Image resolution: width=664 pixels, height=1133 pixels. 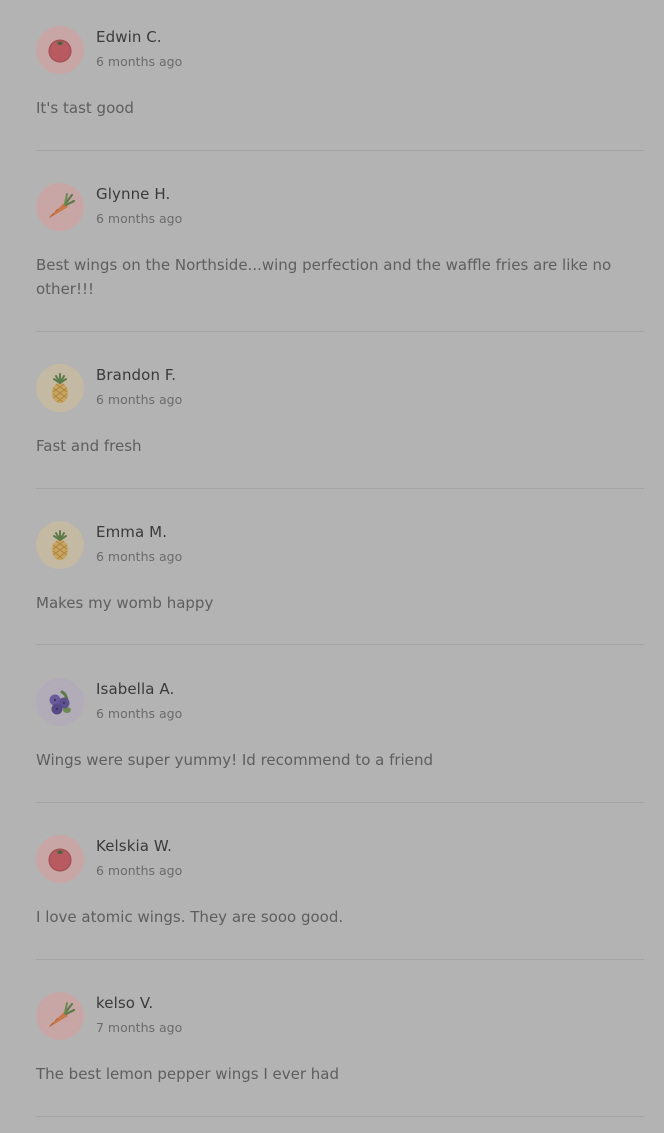 What do you see at coordinates (135, 689) in the screenshot?
I see `reviewer-name: Isabella A.` at bounding box center [135, 689].